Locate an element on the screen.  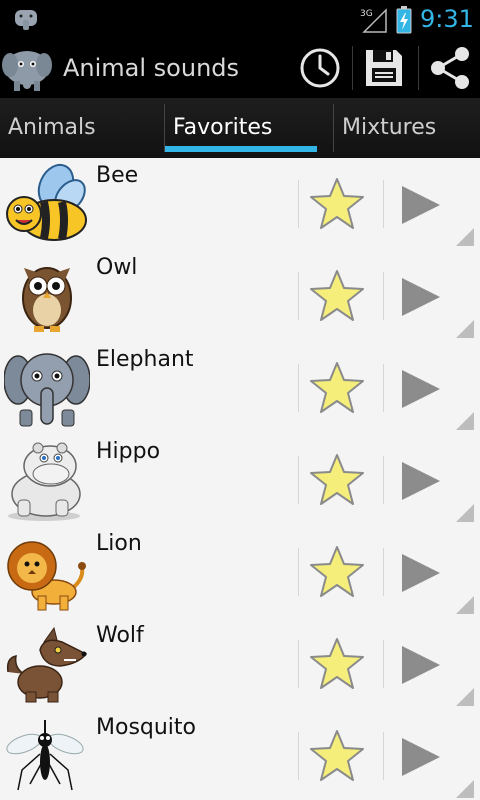
network-type: 3G is located at coordinates (366, 14).